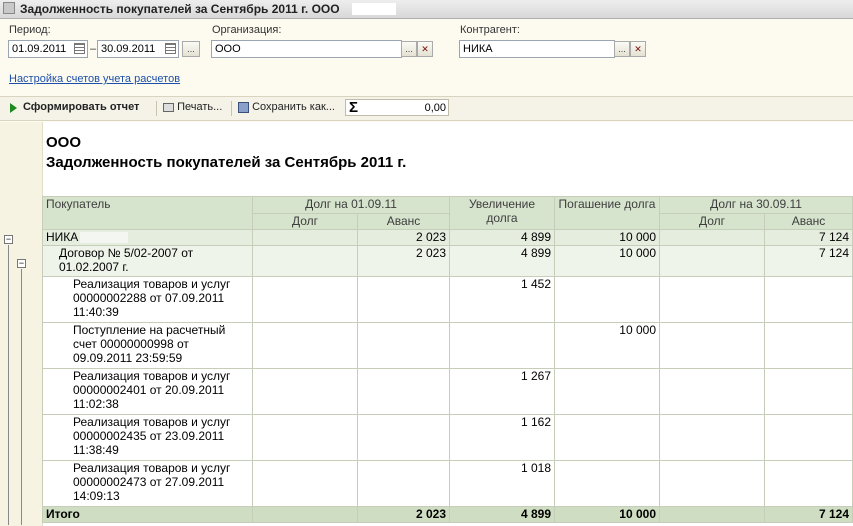 This screenshot has width=853, height=526. Describe the element at coordinates (156, 108) in the screenshot. I see `toolbar-divider` at that location.